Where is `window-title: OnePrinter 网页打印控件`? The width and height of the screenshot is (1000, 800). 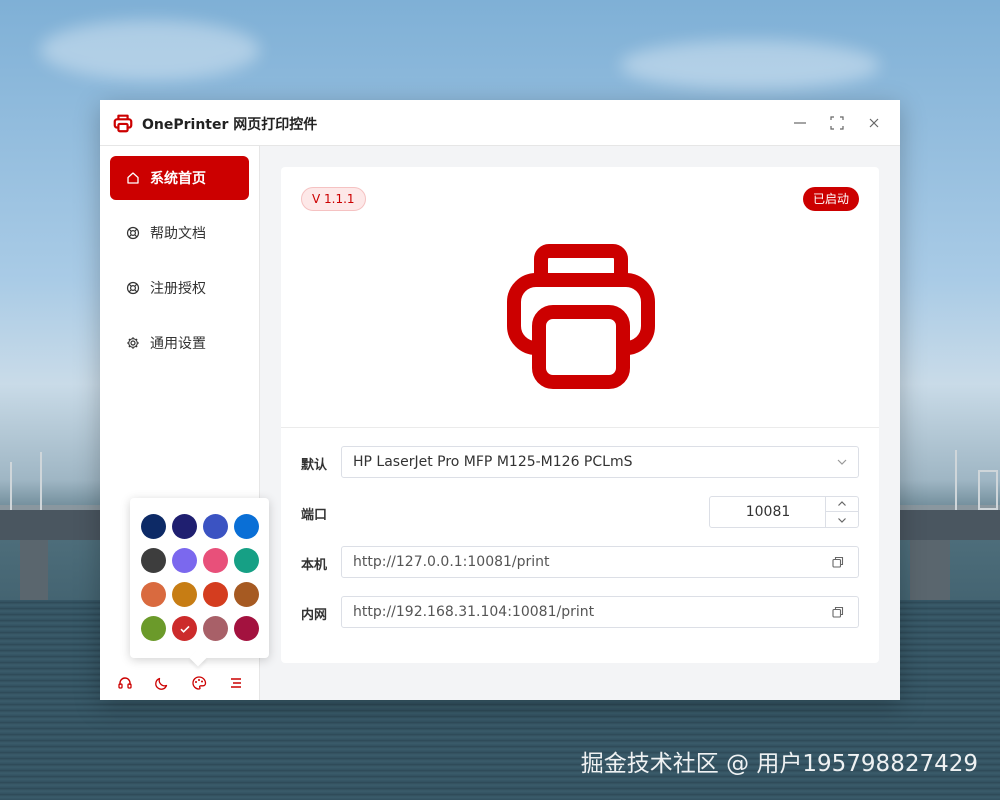 window-title: OnePrinter 网页打印控件 is located at coordinates (230, 125).